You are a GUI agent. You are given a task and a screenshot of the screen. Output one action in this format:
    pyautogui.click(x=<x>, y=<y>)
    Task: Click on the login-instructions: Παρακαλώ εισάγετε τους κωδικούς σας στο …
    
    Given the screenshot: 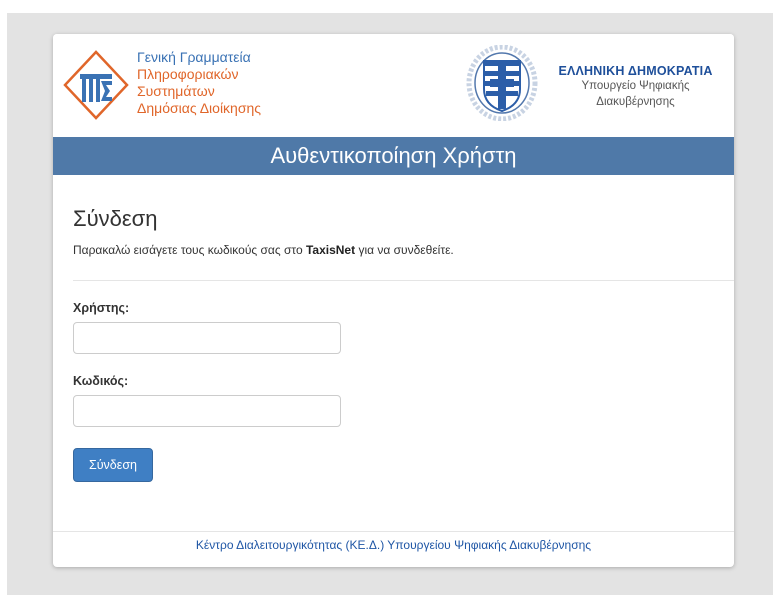 What is the action you would take?
    pyautogui.click(x=263, y=250)
    